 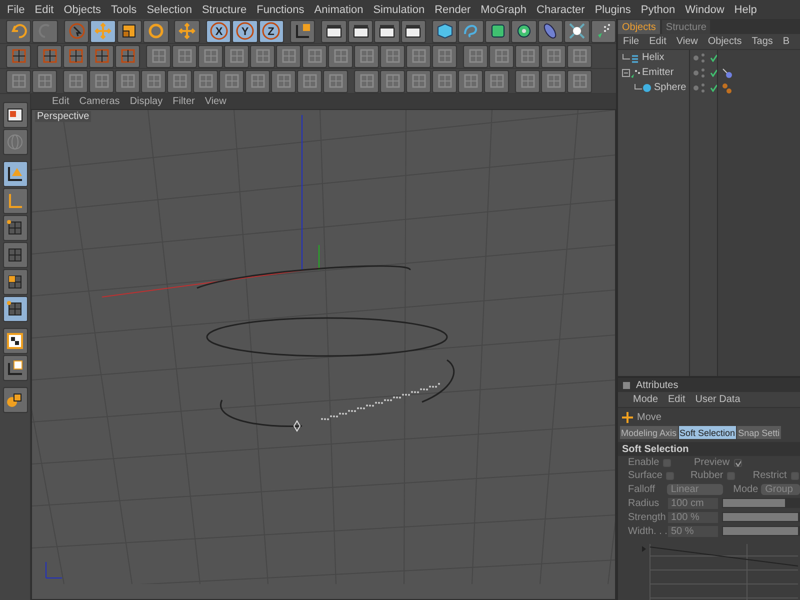 I want to click on clapperboard-icon, so click(x=413, y=31).